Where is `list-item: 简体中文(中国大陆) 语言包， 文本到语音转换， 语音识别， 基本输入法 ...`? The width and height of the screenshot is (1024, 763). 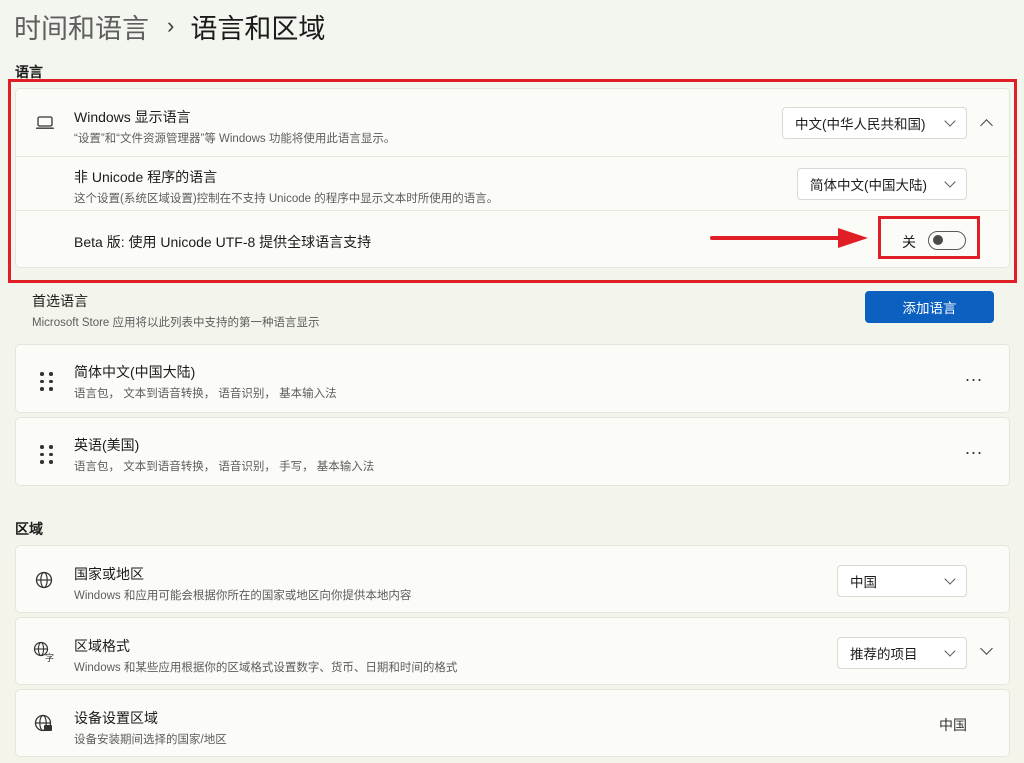 list-item: 简体中文(中国大陆) 语言包， 文本到语音转换， 语音识别， 基本输入法 ... is located at coordinates (512, 378).